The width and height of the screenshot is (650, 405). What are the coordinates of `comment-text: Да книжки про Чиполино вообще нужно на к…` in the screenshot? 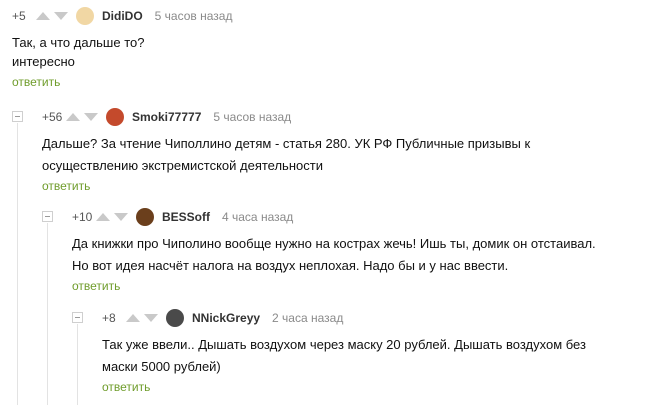 It's located at (334, 255).